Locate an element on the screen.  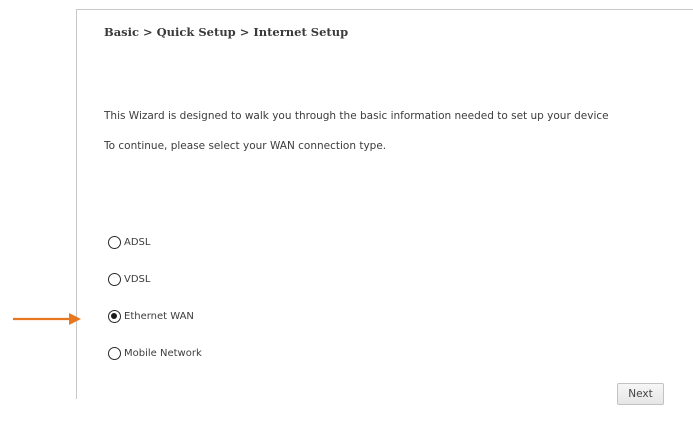
wan-option-label: Mobile Network is located at coordinates (163, 353).